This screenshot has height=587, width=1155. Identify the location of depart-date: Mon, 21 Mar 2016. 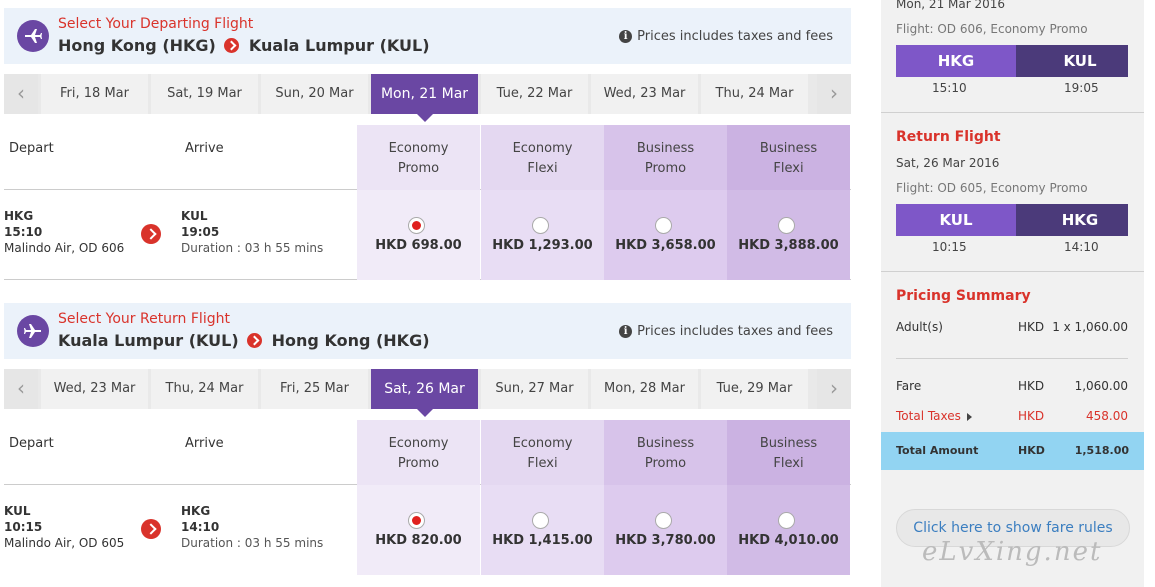
(951, 5).